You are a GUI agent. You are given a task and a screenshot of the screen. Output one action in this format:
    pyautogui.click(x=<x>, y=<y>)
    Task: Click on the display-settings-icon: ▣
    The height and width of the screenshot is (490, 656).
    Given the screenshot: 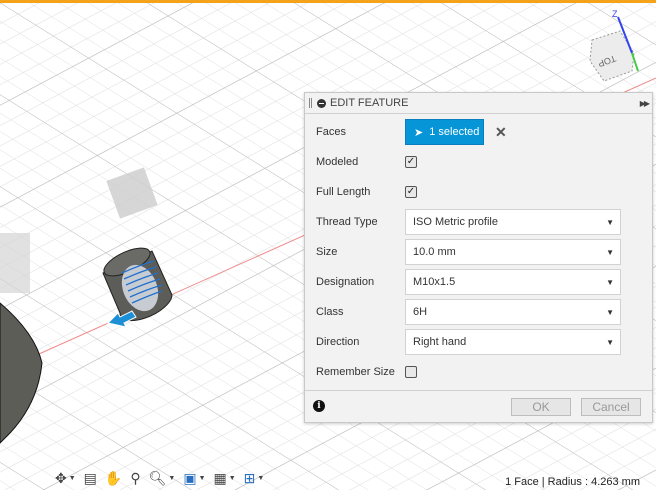 What is the action you would take?
    pyautogui.click(x=189, y=478)
    